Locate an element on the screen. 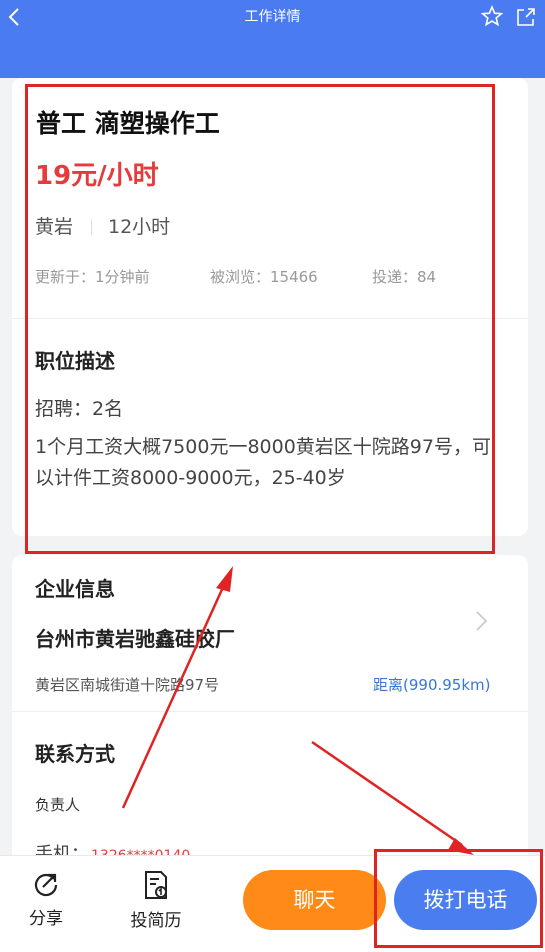 This screenshot has width=545, height=952. page-title: 工作详情 is located at coordinates (272, 17).